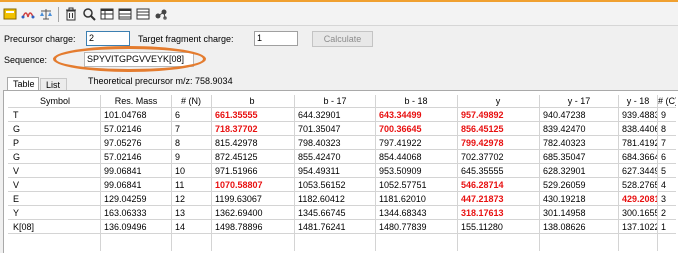 The image size is (678, 253). I want to click on table-cell: 163.06333, so click(125, 213).